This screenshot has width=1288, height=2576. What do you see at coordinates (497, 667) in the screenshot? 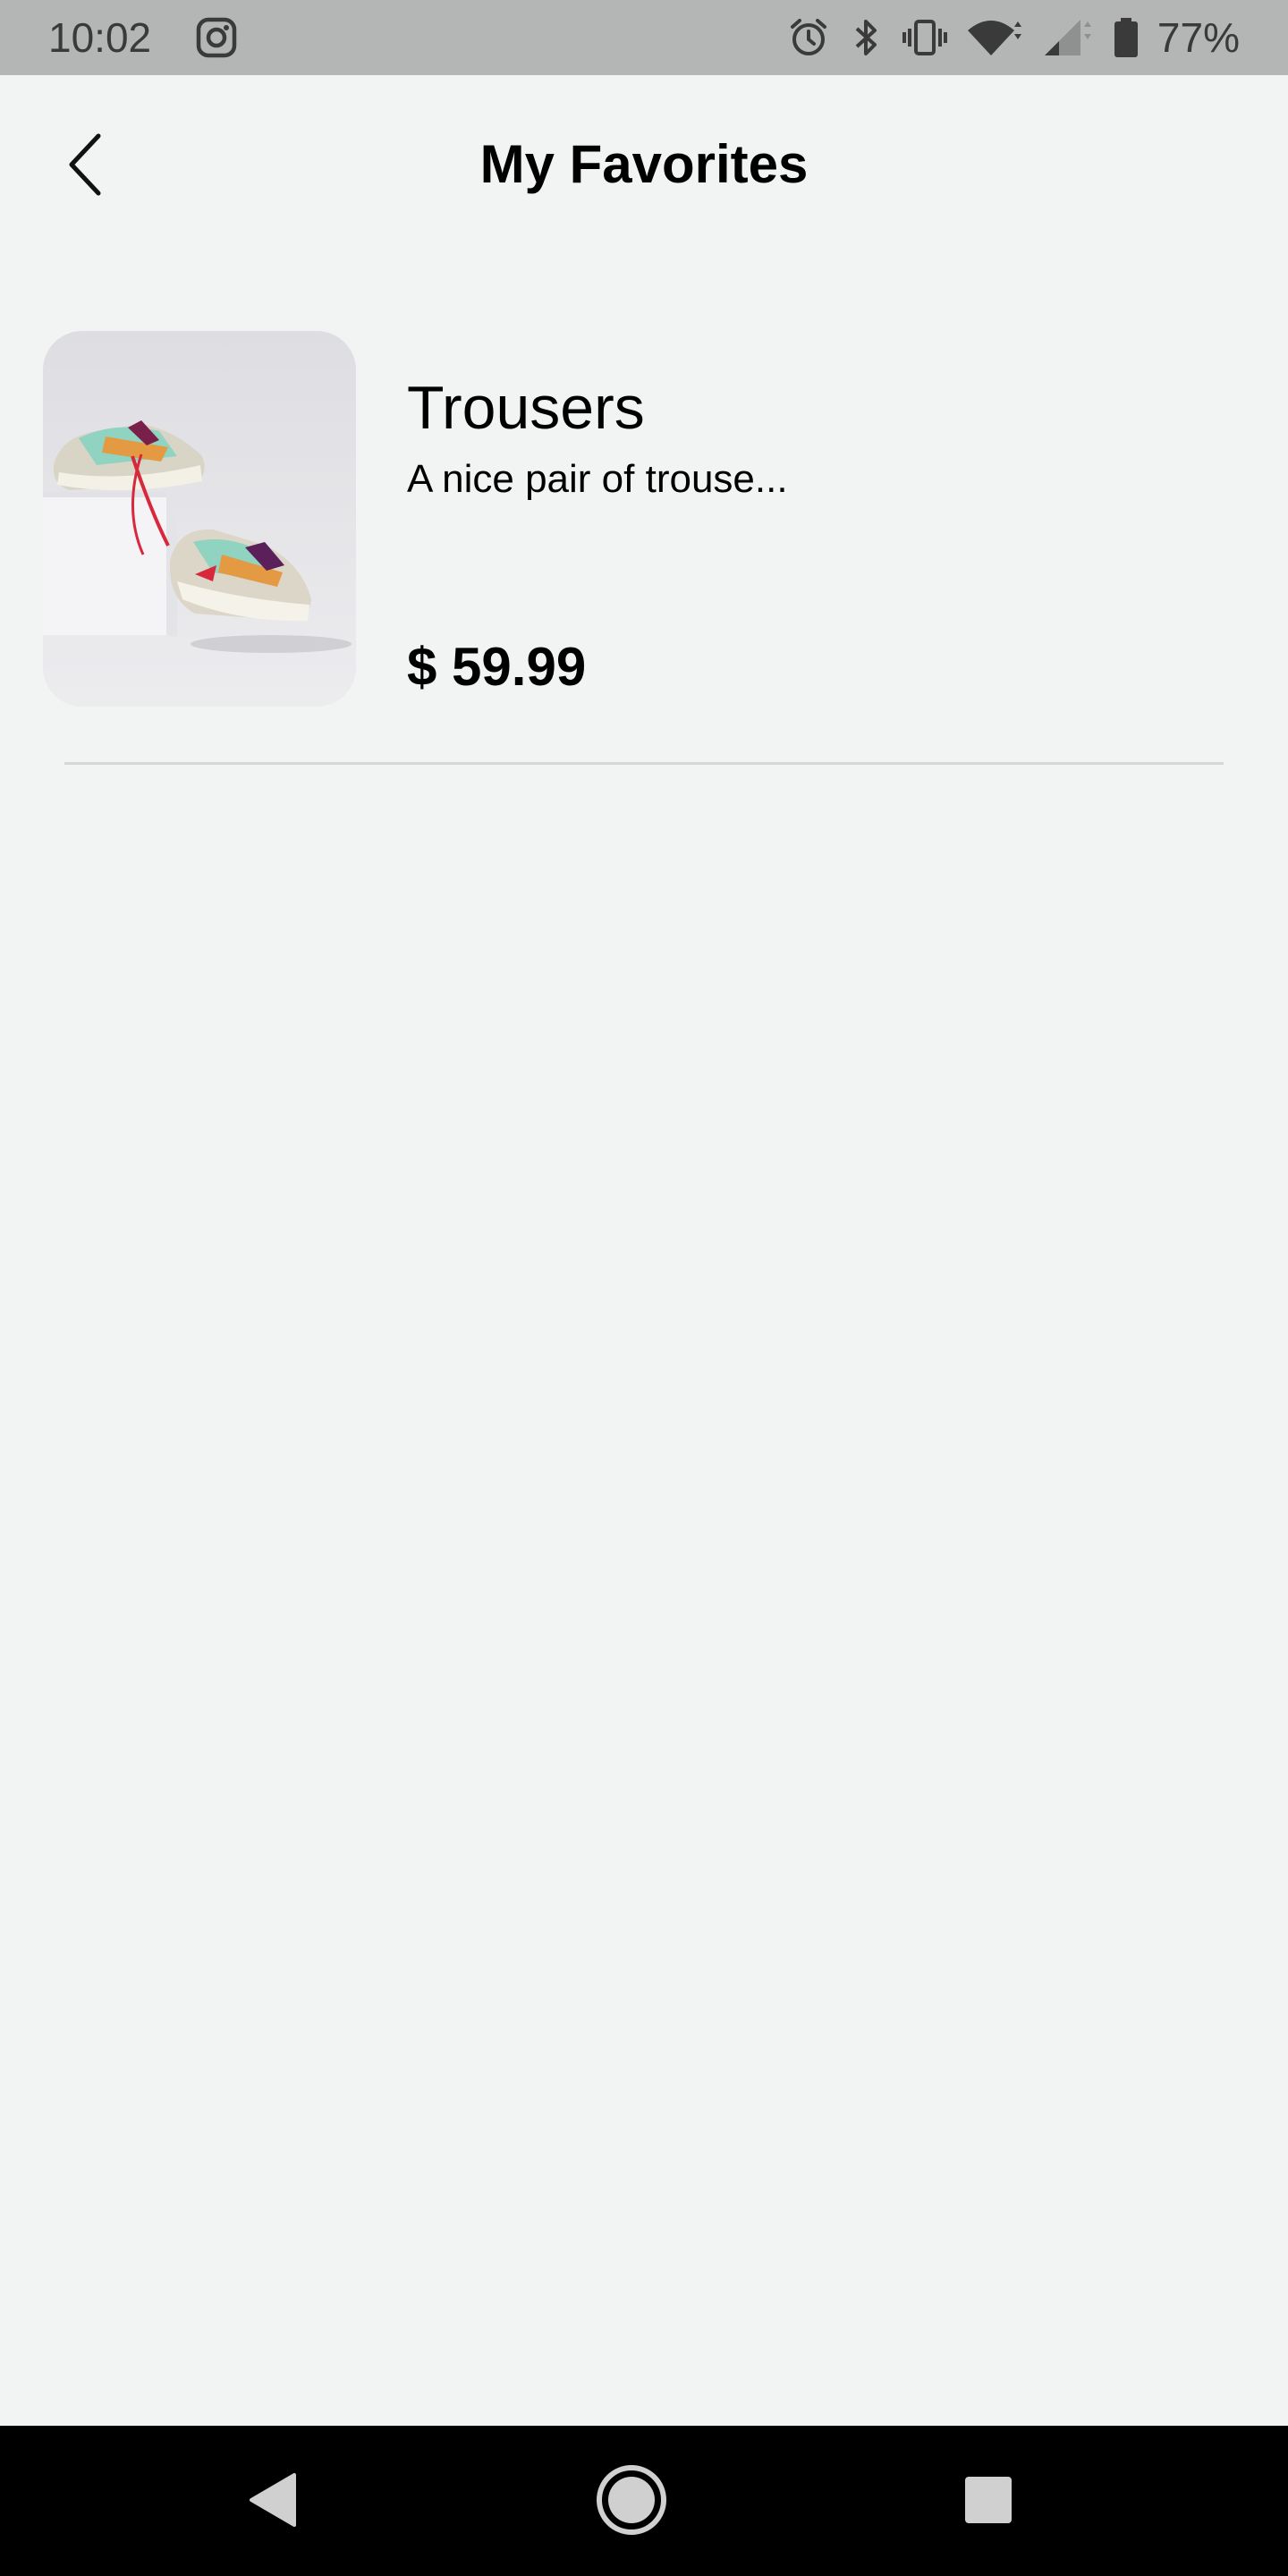
I see `product-price: $ 59.99` at bounding box center [497, 667].